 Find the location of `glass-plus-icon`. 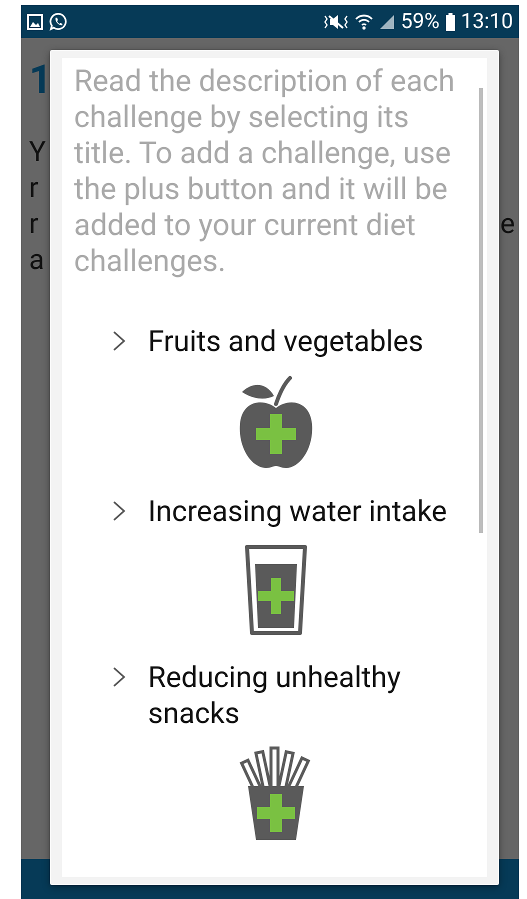

glass-plus-icon is located at coordinates (276, 590).